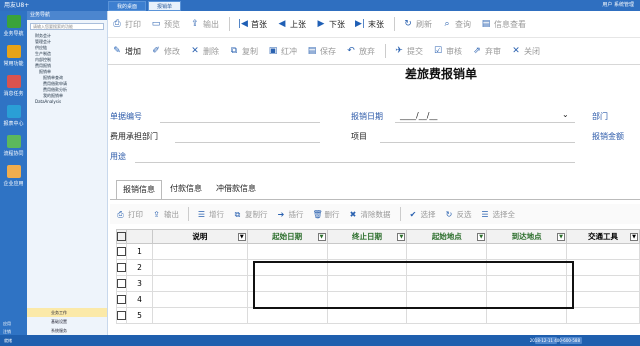  What do you see at coordinates (13, 86) in the screenshot?
I see `leftbar-item: 消息任务` at bounding box center [13, 86].